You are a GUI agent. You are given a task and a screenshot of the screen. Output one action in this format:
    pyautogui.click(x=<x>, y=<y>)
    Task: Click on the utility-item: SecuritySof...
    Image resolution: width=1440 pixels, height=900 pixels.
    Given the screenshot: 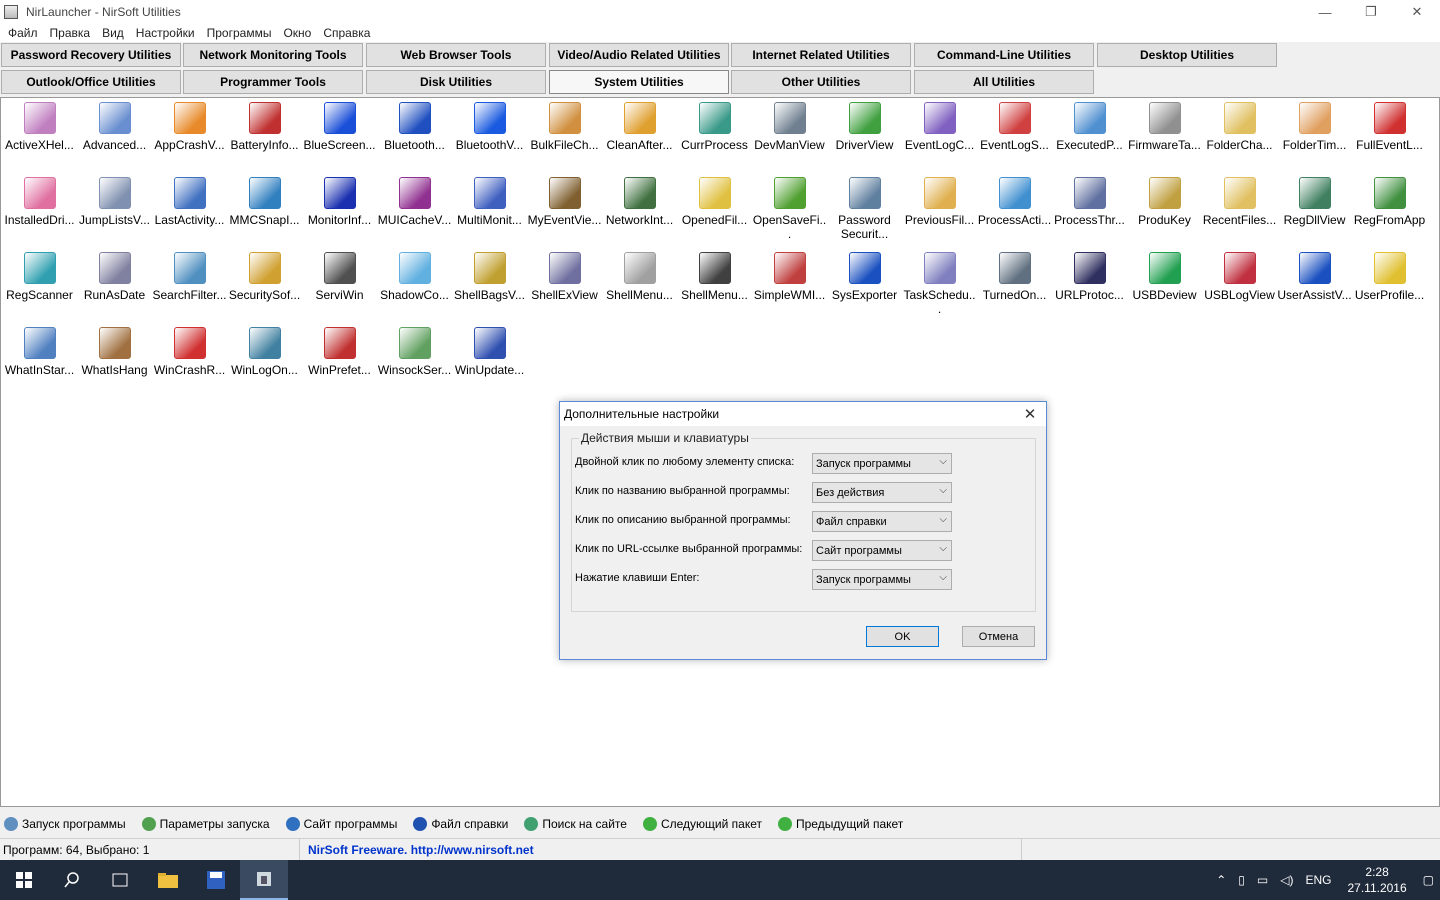 What is the action you would take?
    pyautogui.click(x=264, y=277)
    